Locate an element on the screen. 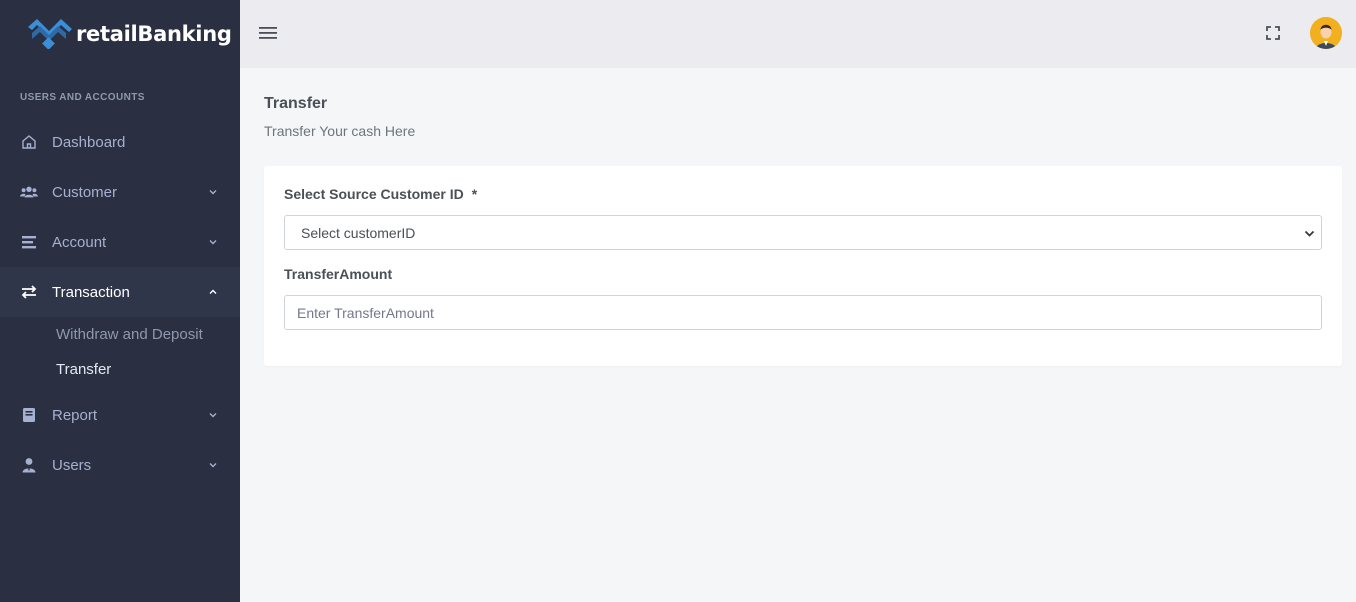 The width and height of the screenshot is (1356, 602). sidebar-item-account: Account is located at coordinates (120, 242).